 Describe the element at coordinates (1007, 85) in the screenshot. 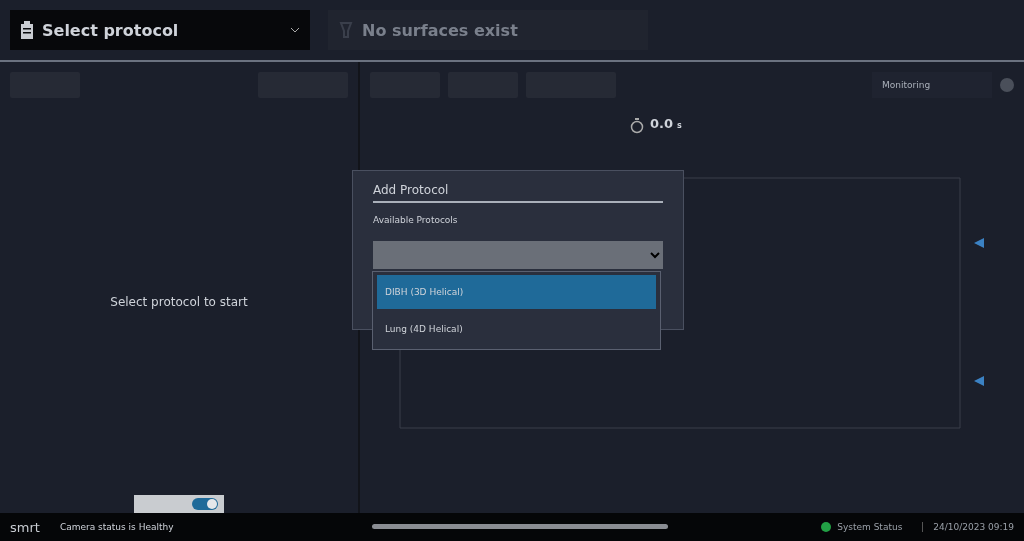

I see `status-dot-icon` at that location.